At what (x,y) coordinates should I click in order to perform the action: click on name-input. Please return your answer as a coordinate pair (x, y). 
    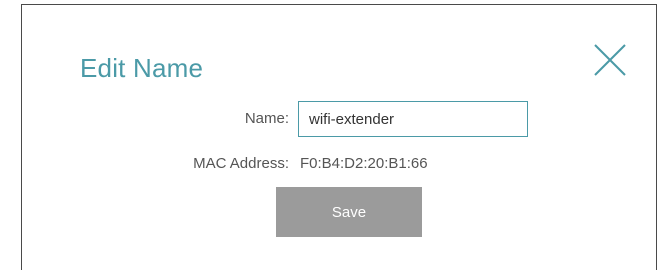
    Looking at the image, I should click on (413, 119).